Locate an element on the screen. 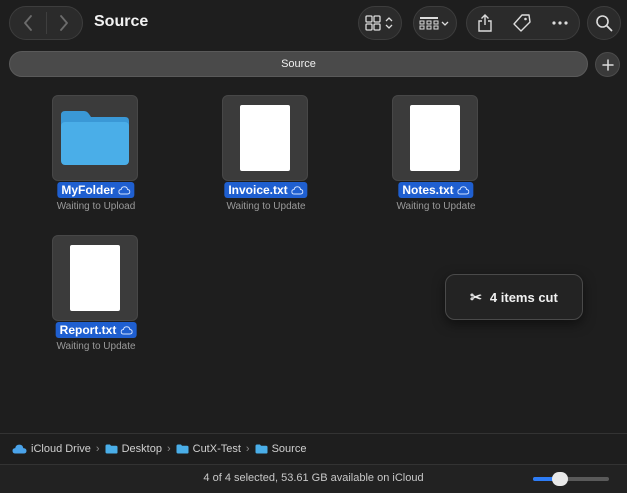  actions-group is located at coordinates (523, 23).